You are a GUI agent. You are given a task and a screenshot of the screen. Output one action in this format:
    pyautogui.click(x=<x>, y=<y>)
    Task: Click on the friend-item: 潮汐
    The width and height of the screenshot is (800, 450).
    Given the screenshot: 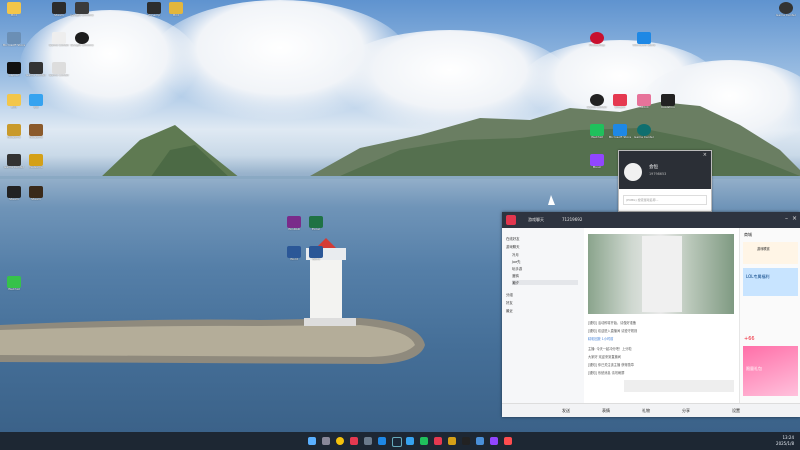 What is the action you would take?
    pyautogui.click(x=545, y=282)
    